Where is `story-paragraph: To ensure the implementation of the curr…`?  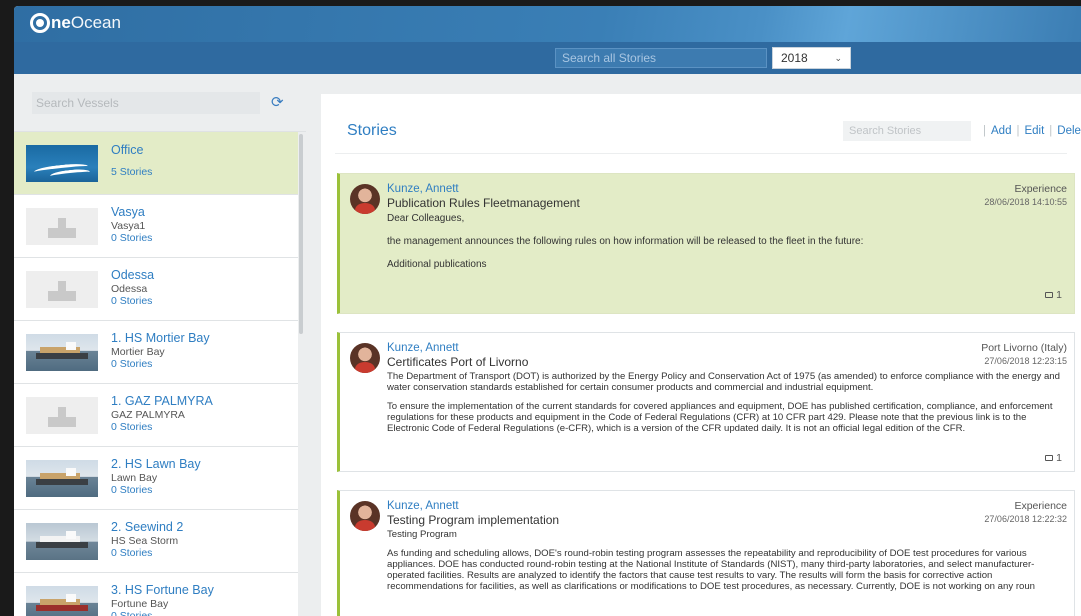
story-paragraph: To ensure the implementation of the curr… is located at coordinates (720, 417).